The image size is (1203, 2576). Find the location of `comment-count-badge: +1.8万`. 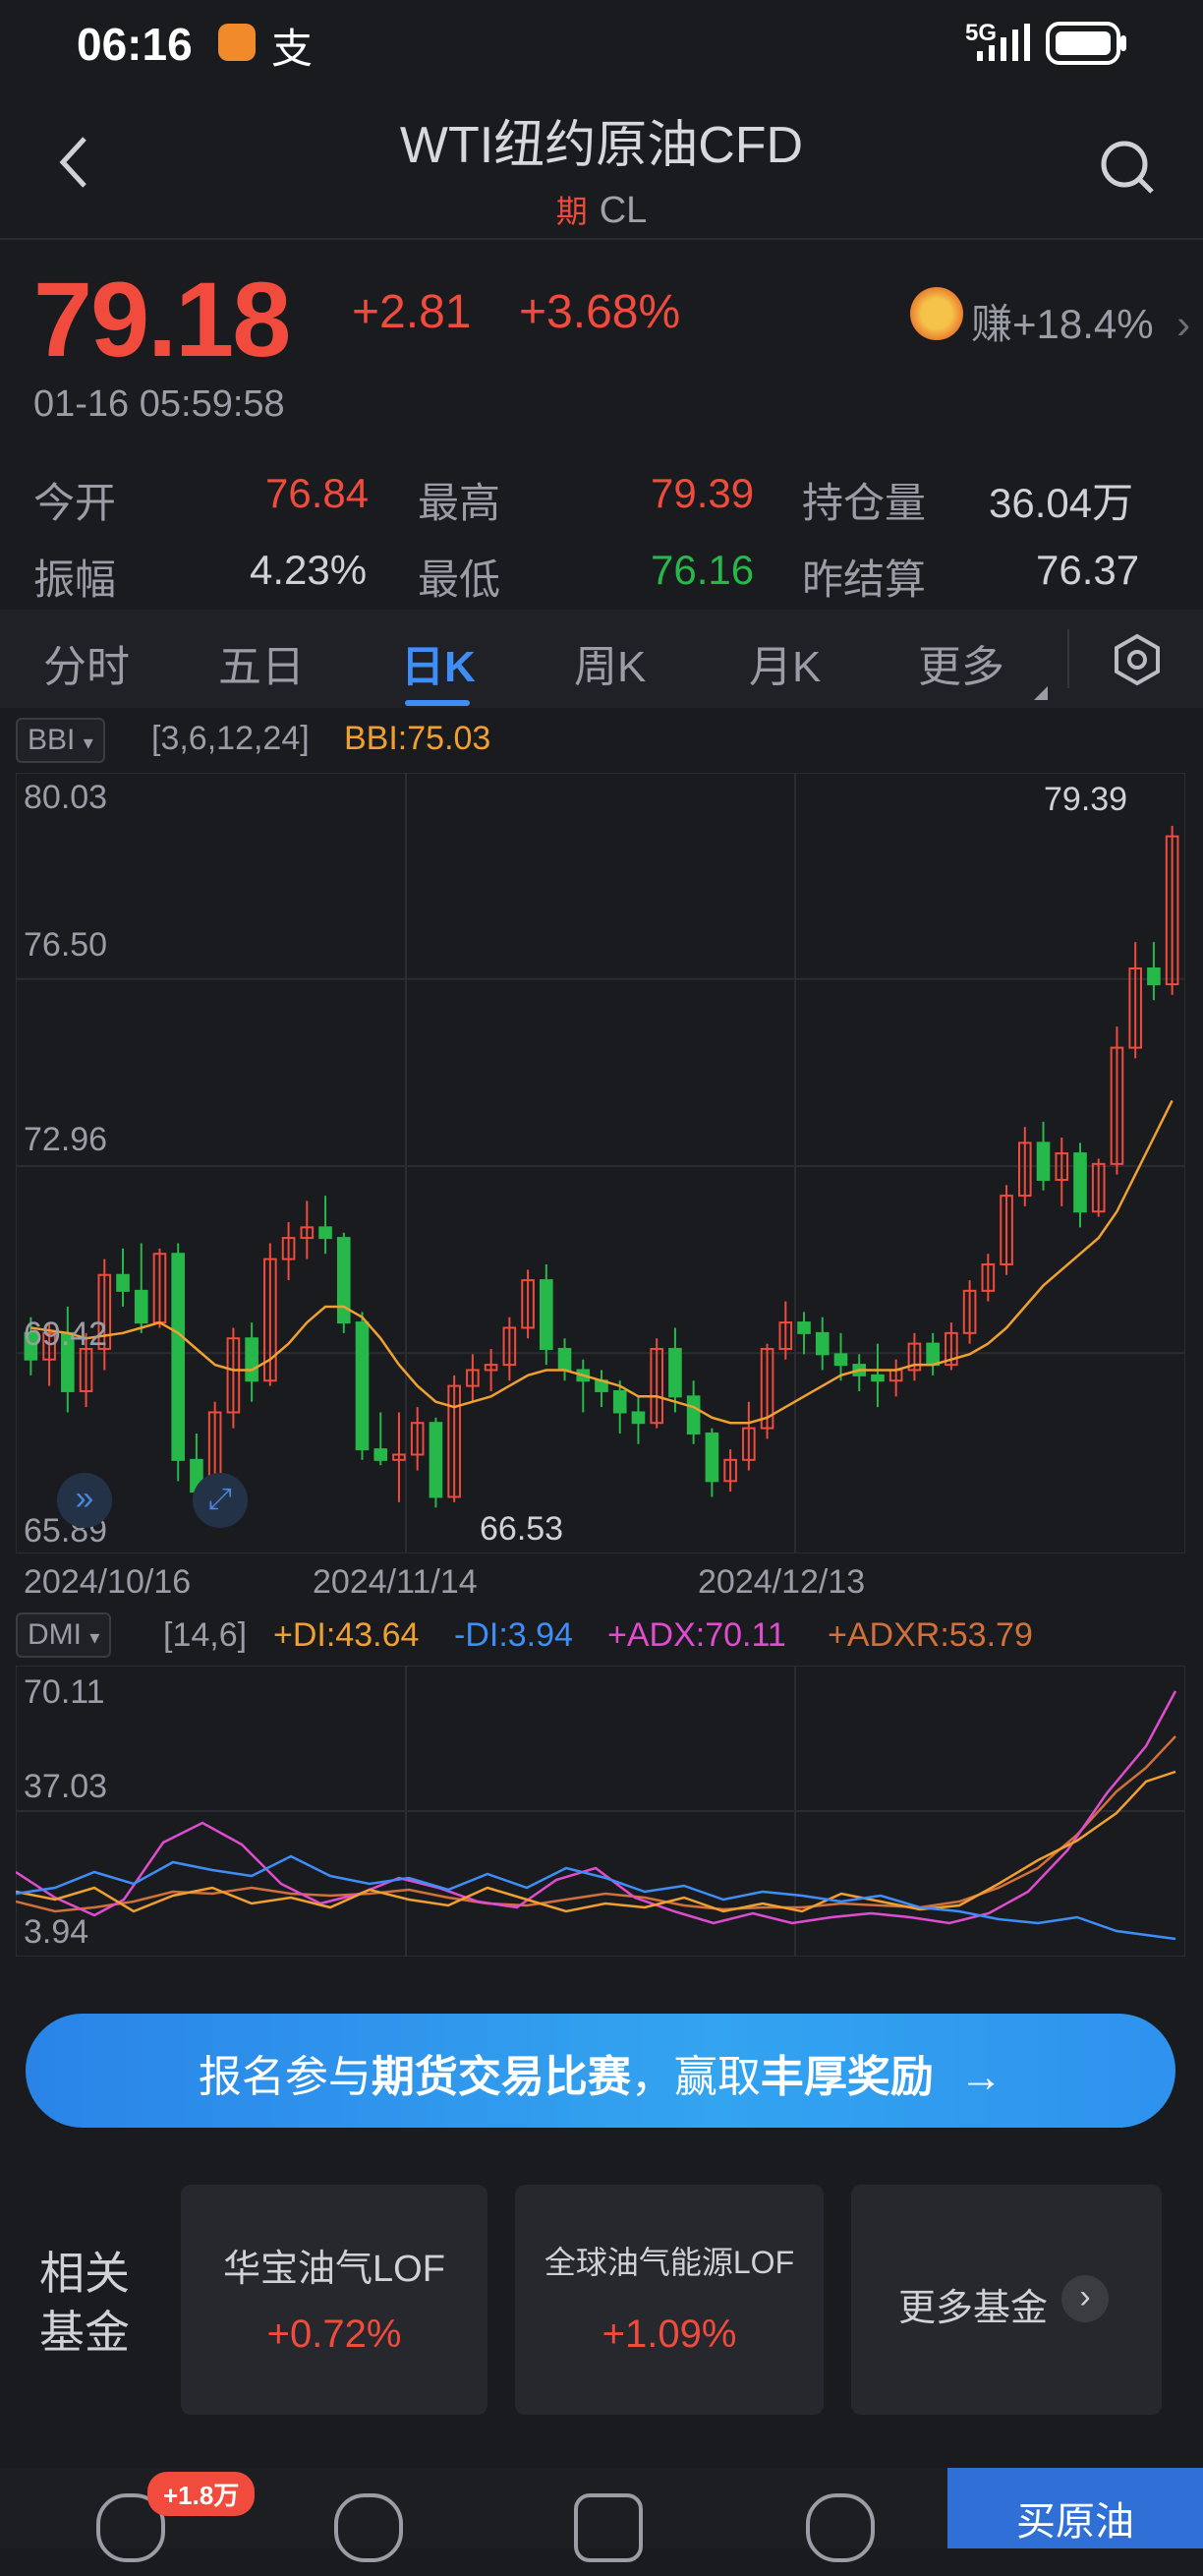

comment-count-badge: +1.8万 is located at coordinates (201, 2494).